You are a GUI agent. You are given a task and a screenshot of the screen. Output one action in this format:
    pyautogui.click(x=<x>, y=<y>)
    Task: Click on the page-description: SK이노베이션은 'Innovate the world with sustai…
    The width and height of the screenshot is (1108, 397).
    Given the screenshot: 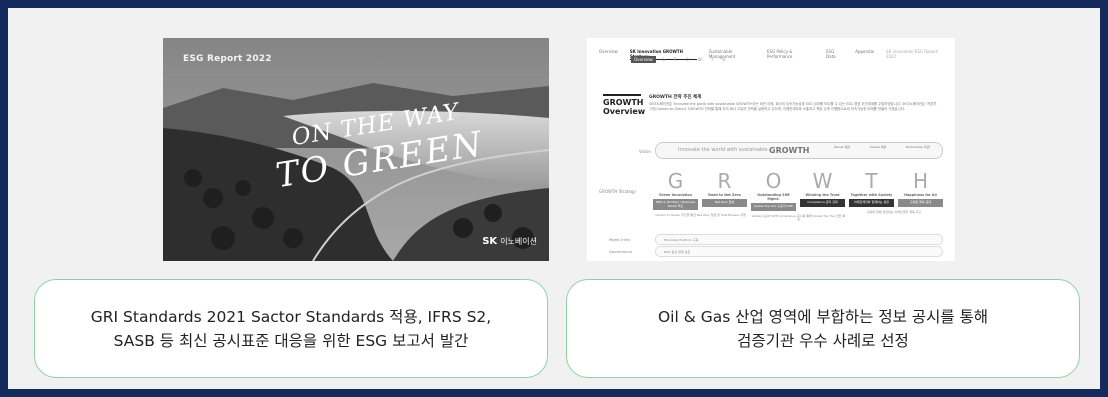 What is the action you would take?
    pyautogui.click(x=793, y=106)
    